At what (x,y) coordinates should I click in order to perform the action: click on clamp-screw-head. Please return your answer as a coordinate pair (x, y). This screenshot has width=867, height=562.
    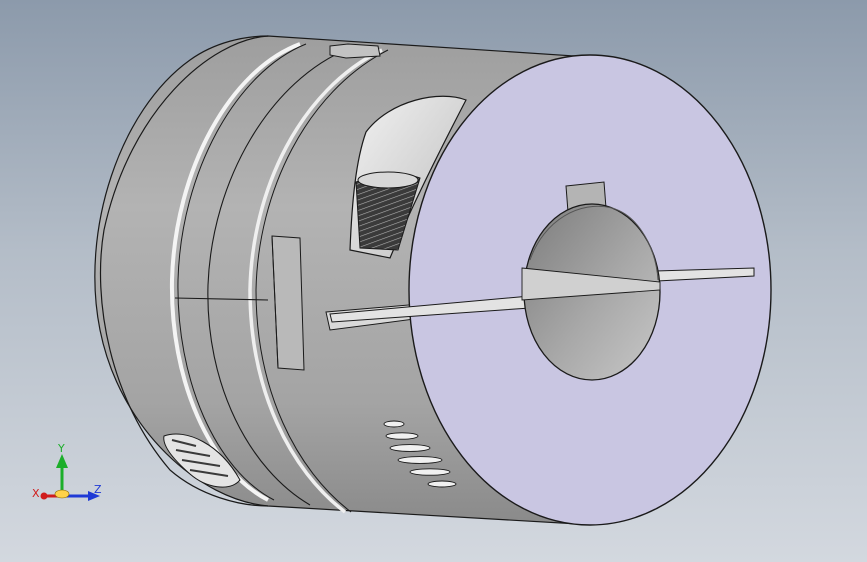
    Looking at the image, I should click on (388, 180).